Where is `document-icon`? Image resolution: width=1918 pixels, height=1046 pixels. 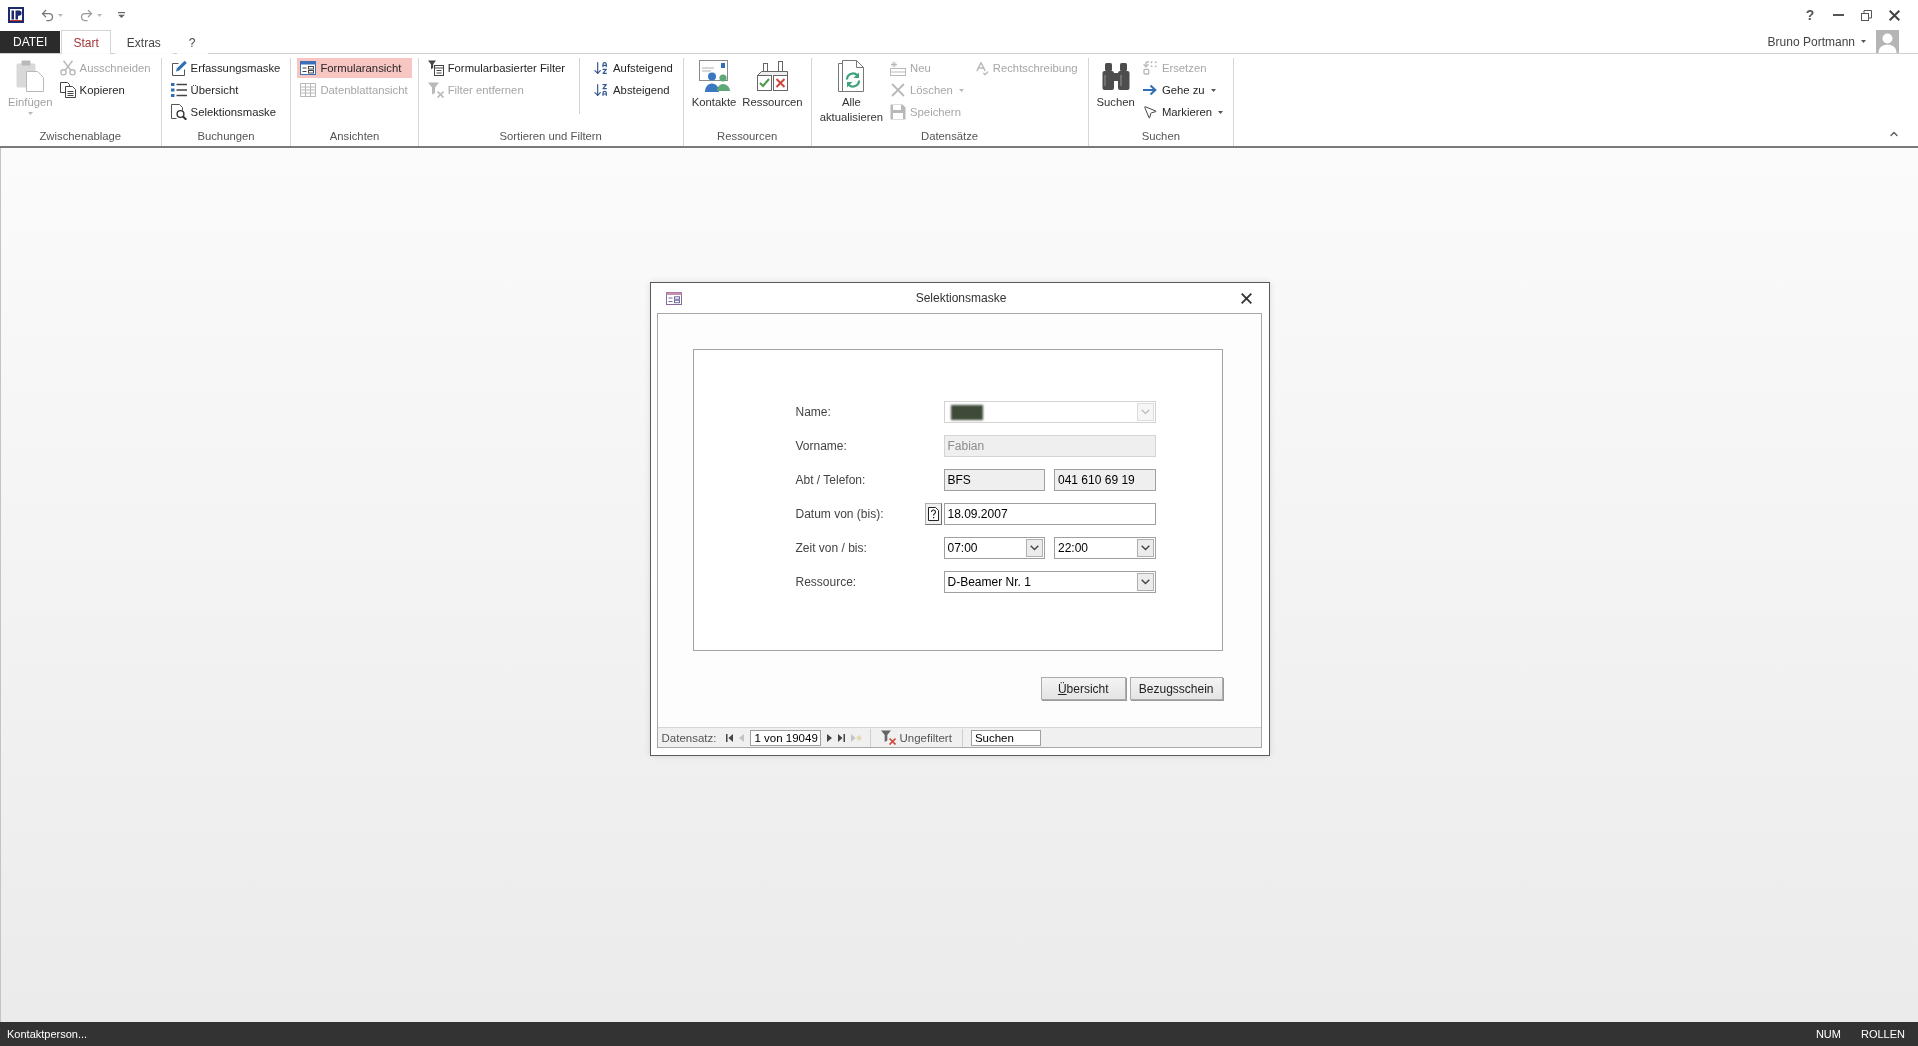
document-icon is located at coordinates (933, 514).